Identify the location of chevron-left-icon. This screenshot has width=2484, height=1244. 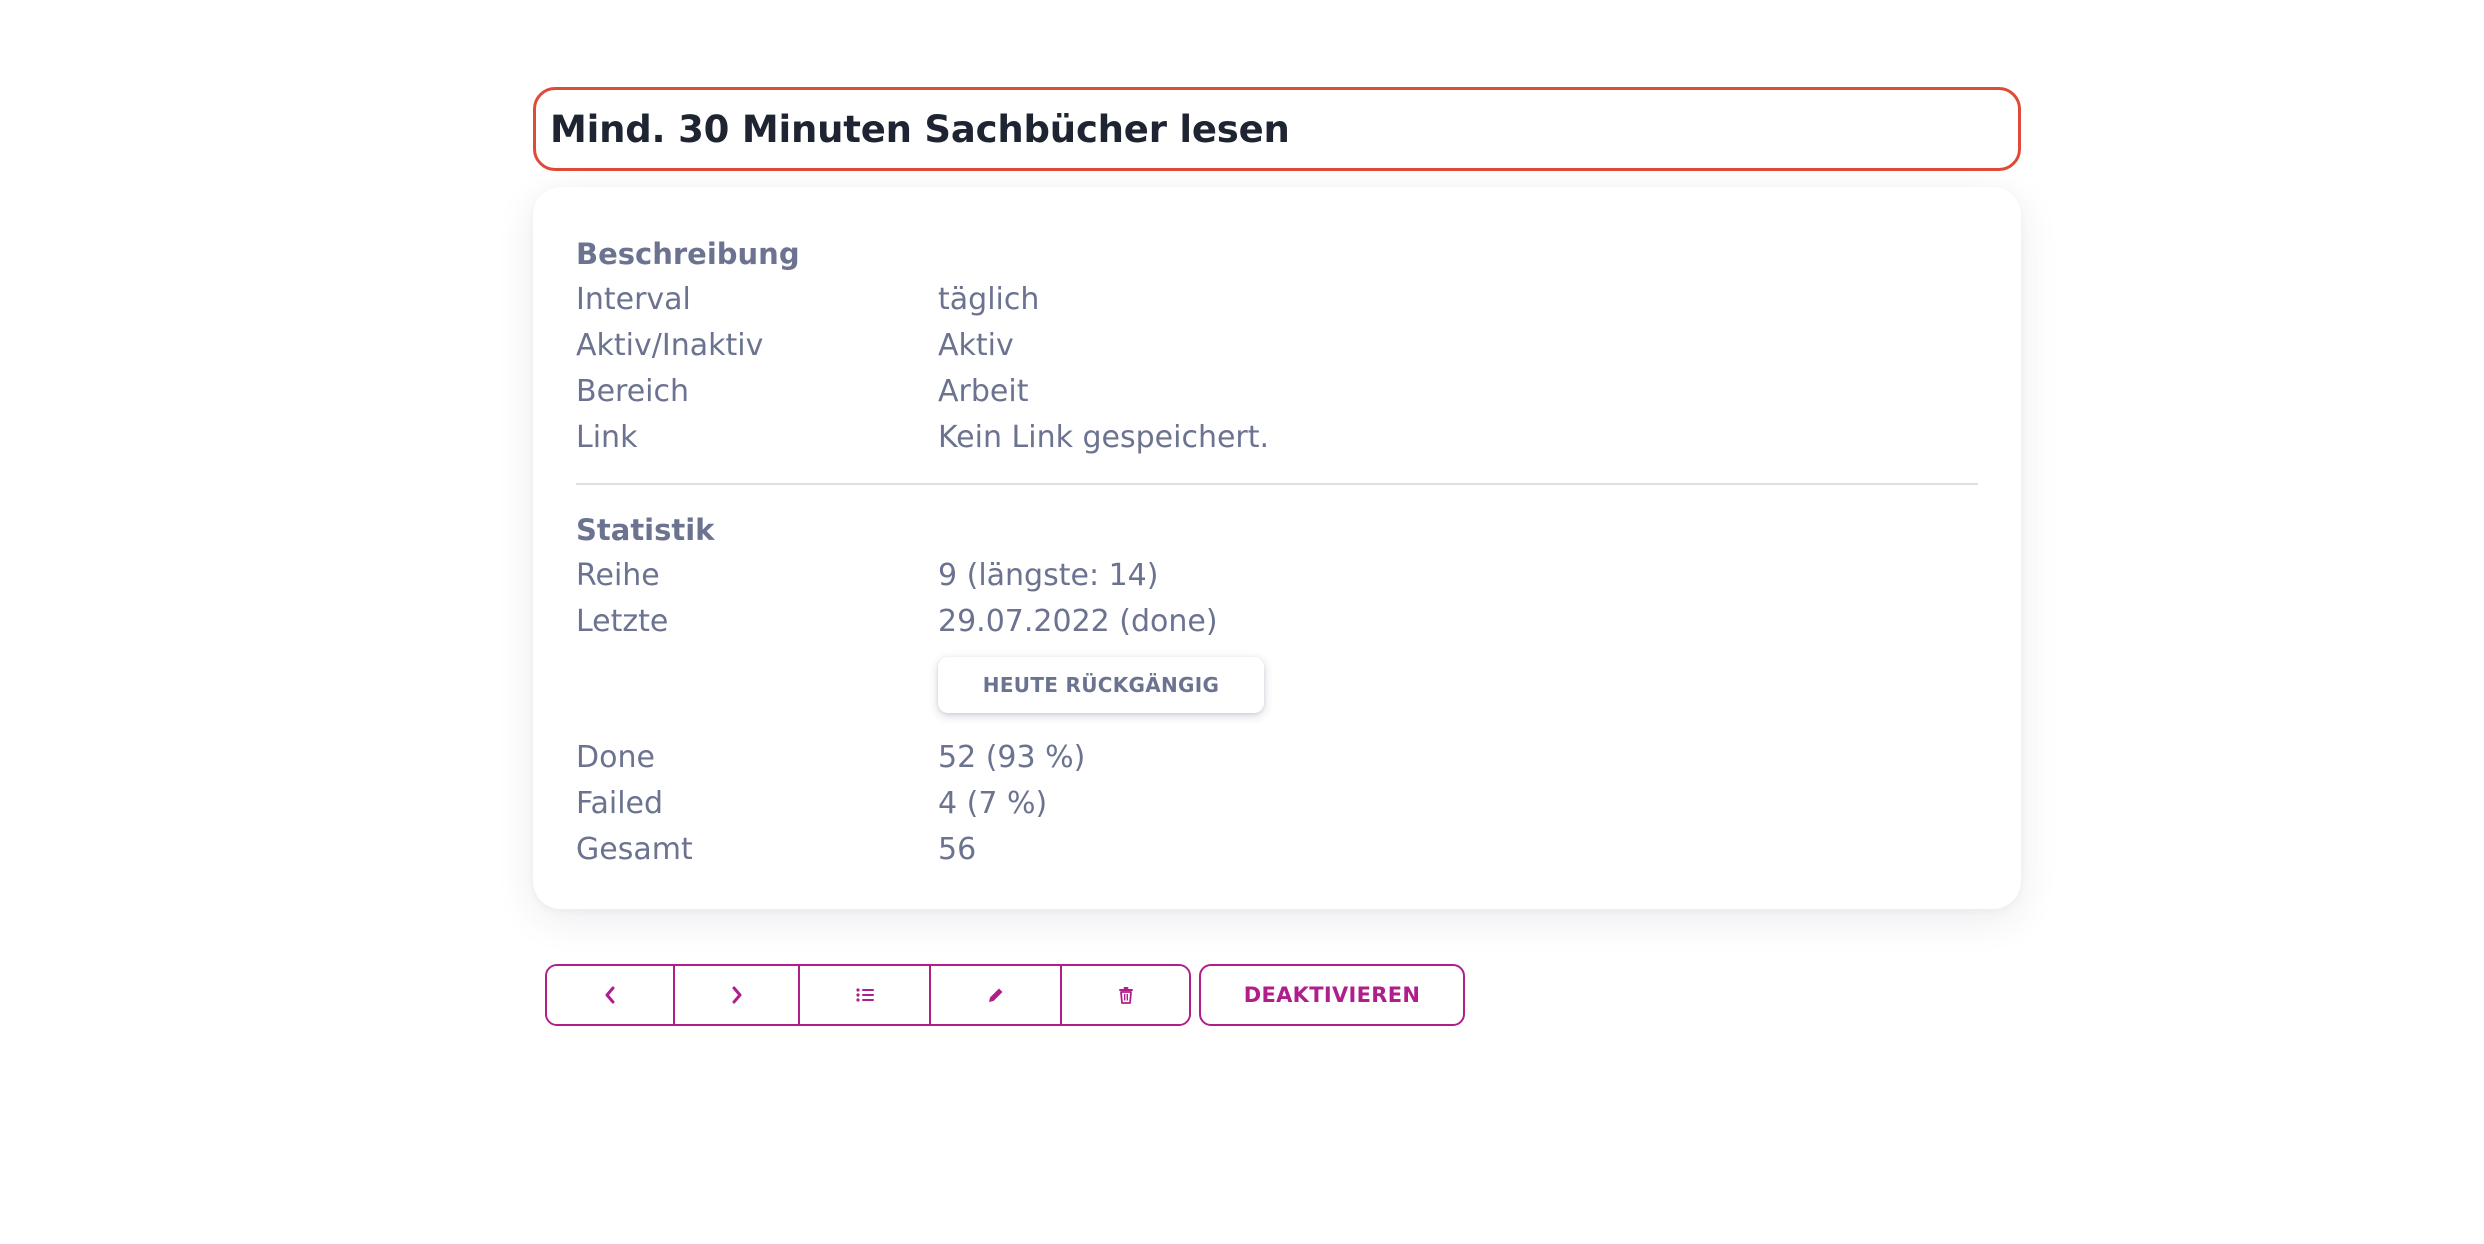
(610, 995).